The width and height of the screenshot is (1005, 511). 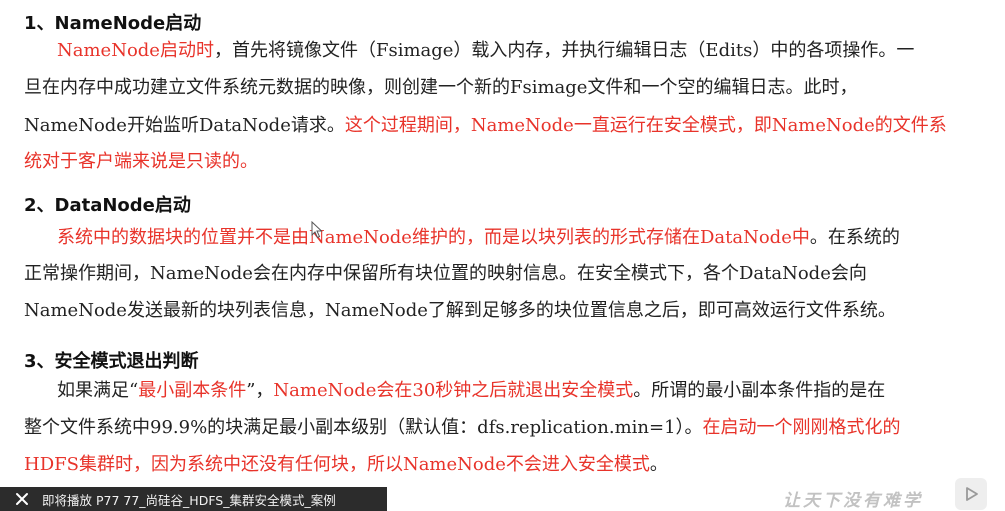 I want to click on next-video-banner: 即将播放 P77 77_尚硅谷_HDFS_集群安全模式_案例, so click(x=193, y=499).